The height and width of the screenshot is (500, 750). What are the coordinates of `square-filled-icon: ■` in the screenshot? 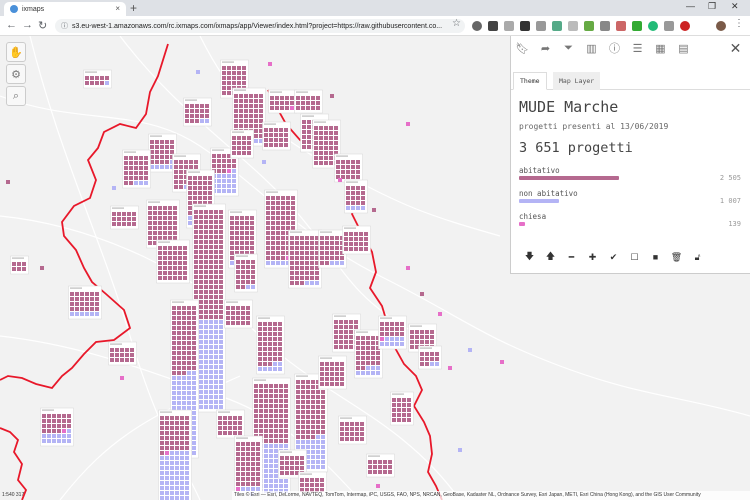 It's located at (655, 257).